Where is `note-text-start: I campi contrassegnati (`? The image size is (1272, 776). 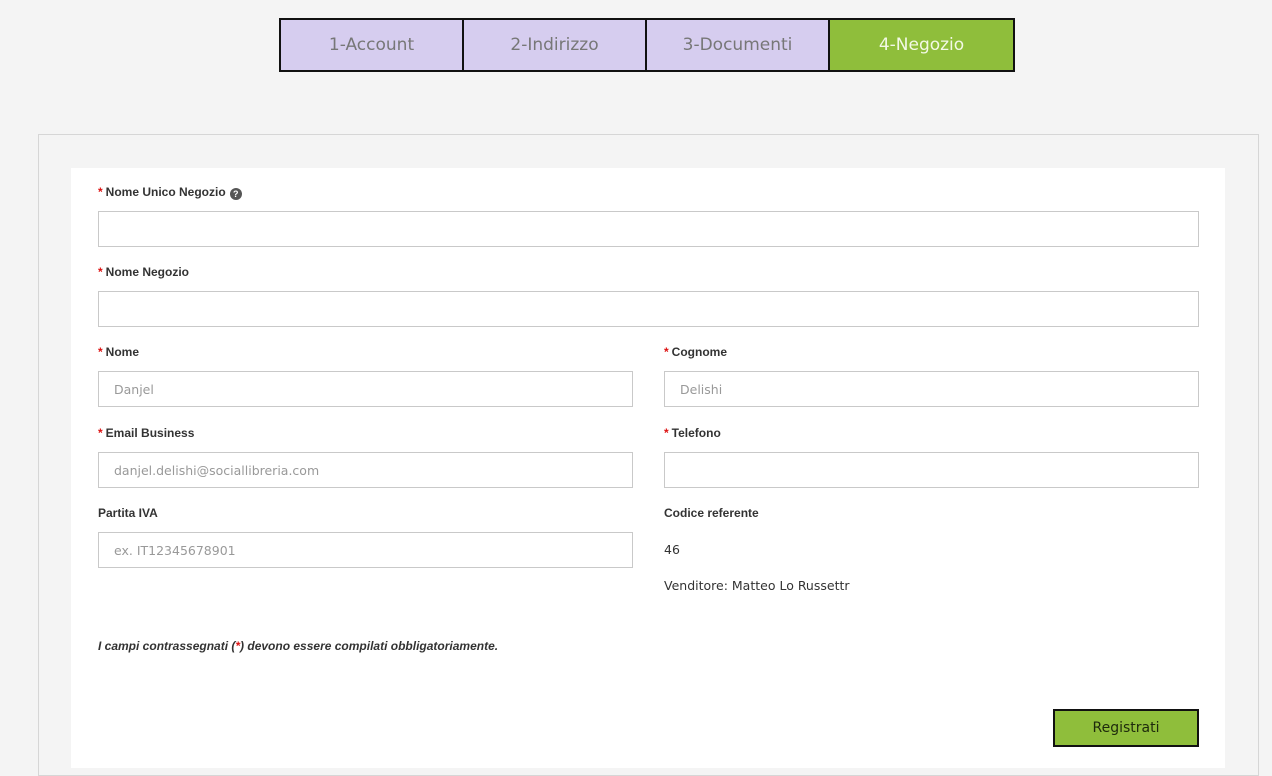
note-text-start: I campi contrassegnati ( is located at coordinates (167, 646).